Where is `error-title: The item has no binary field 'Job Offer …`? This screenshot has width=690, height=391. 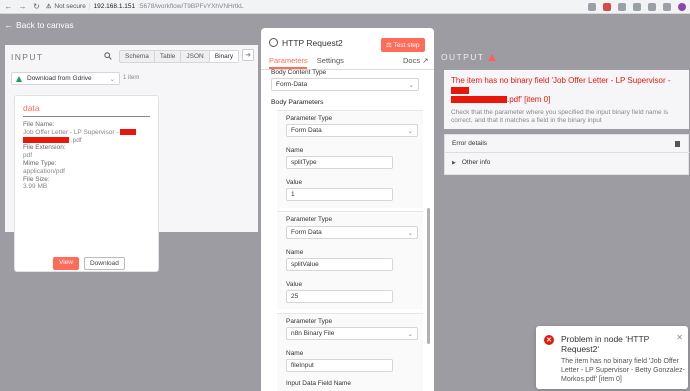
error-title: The item has no binary field 'Job Offer … is located at coordinates (566, 90).